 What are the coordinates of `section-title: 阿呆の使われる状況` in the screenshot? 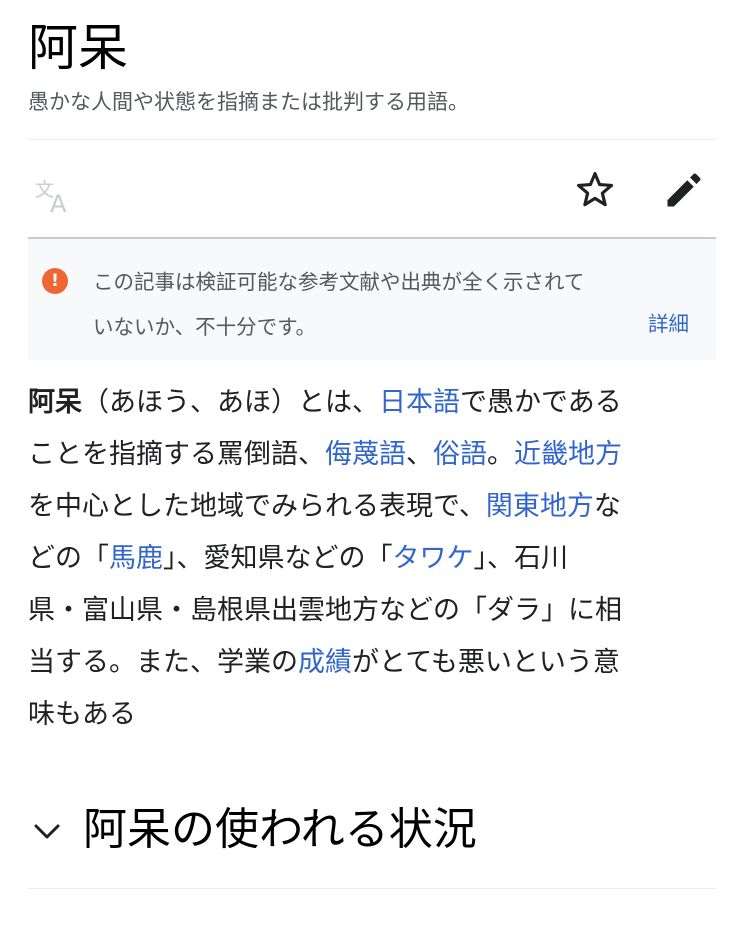 It's located at (280, 829).